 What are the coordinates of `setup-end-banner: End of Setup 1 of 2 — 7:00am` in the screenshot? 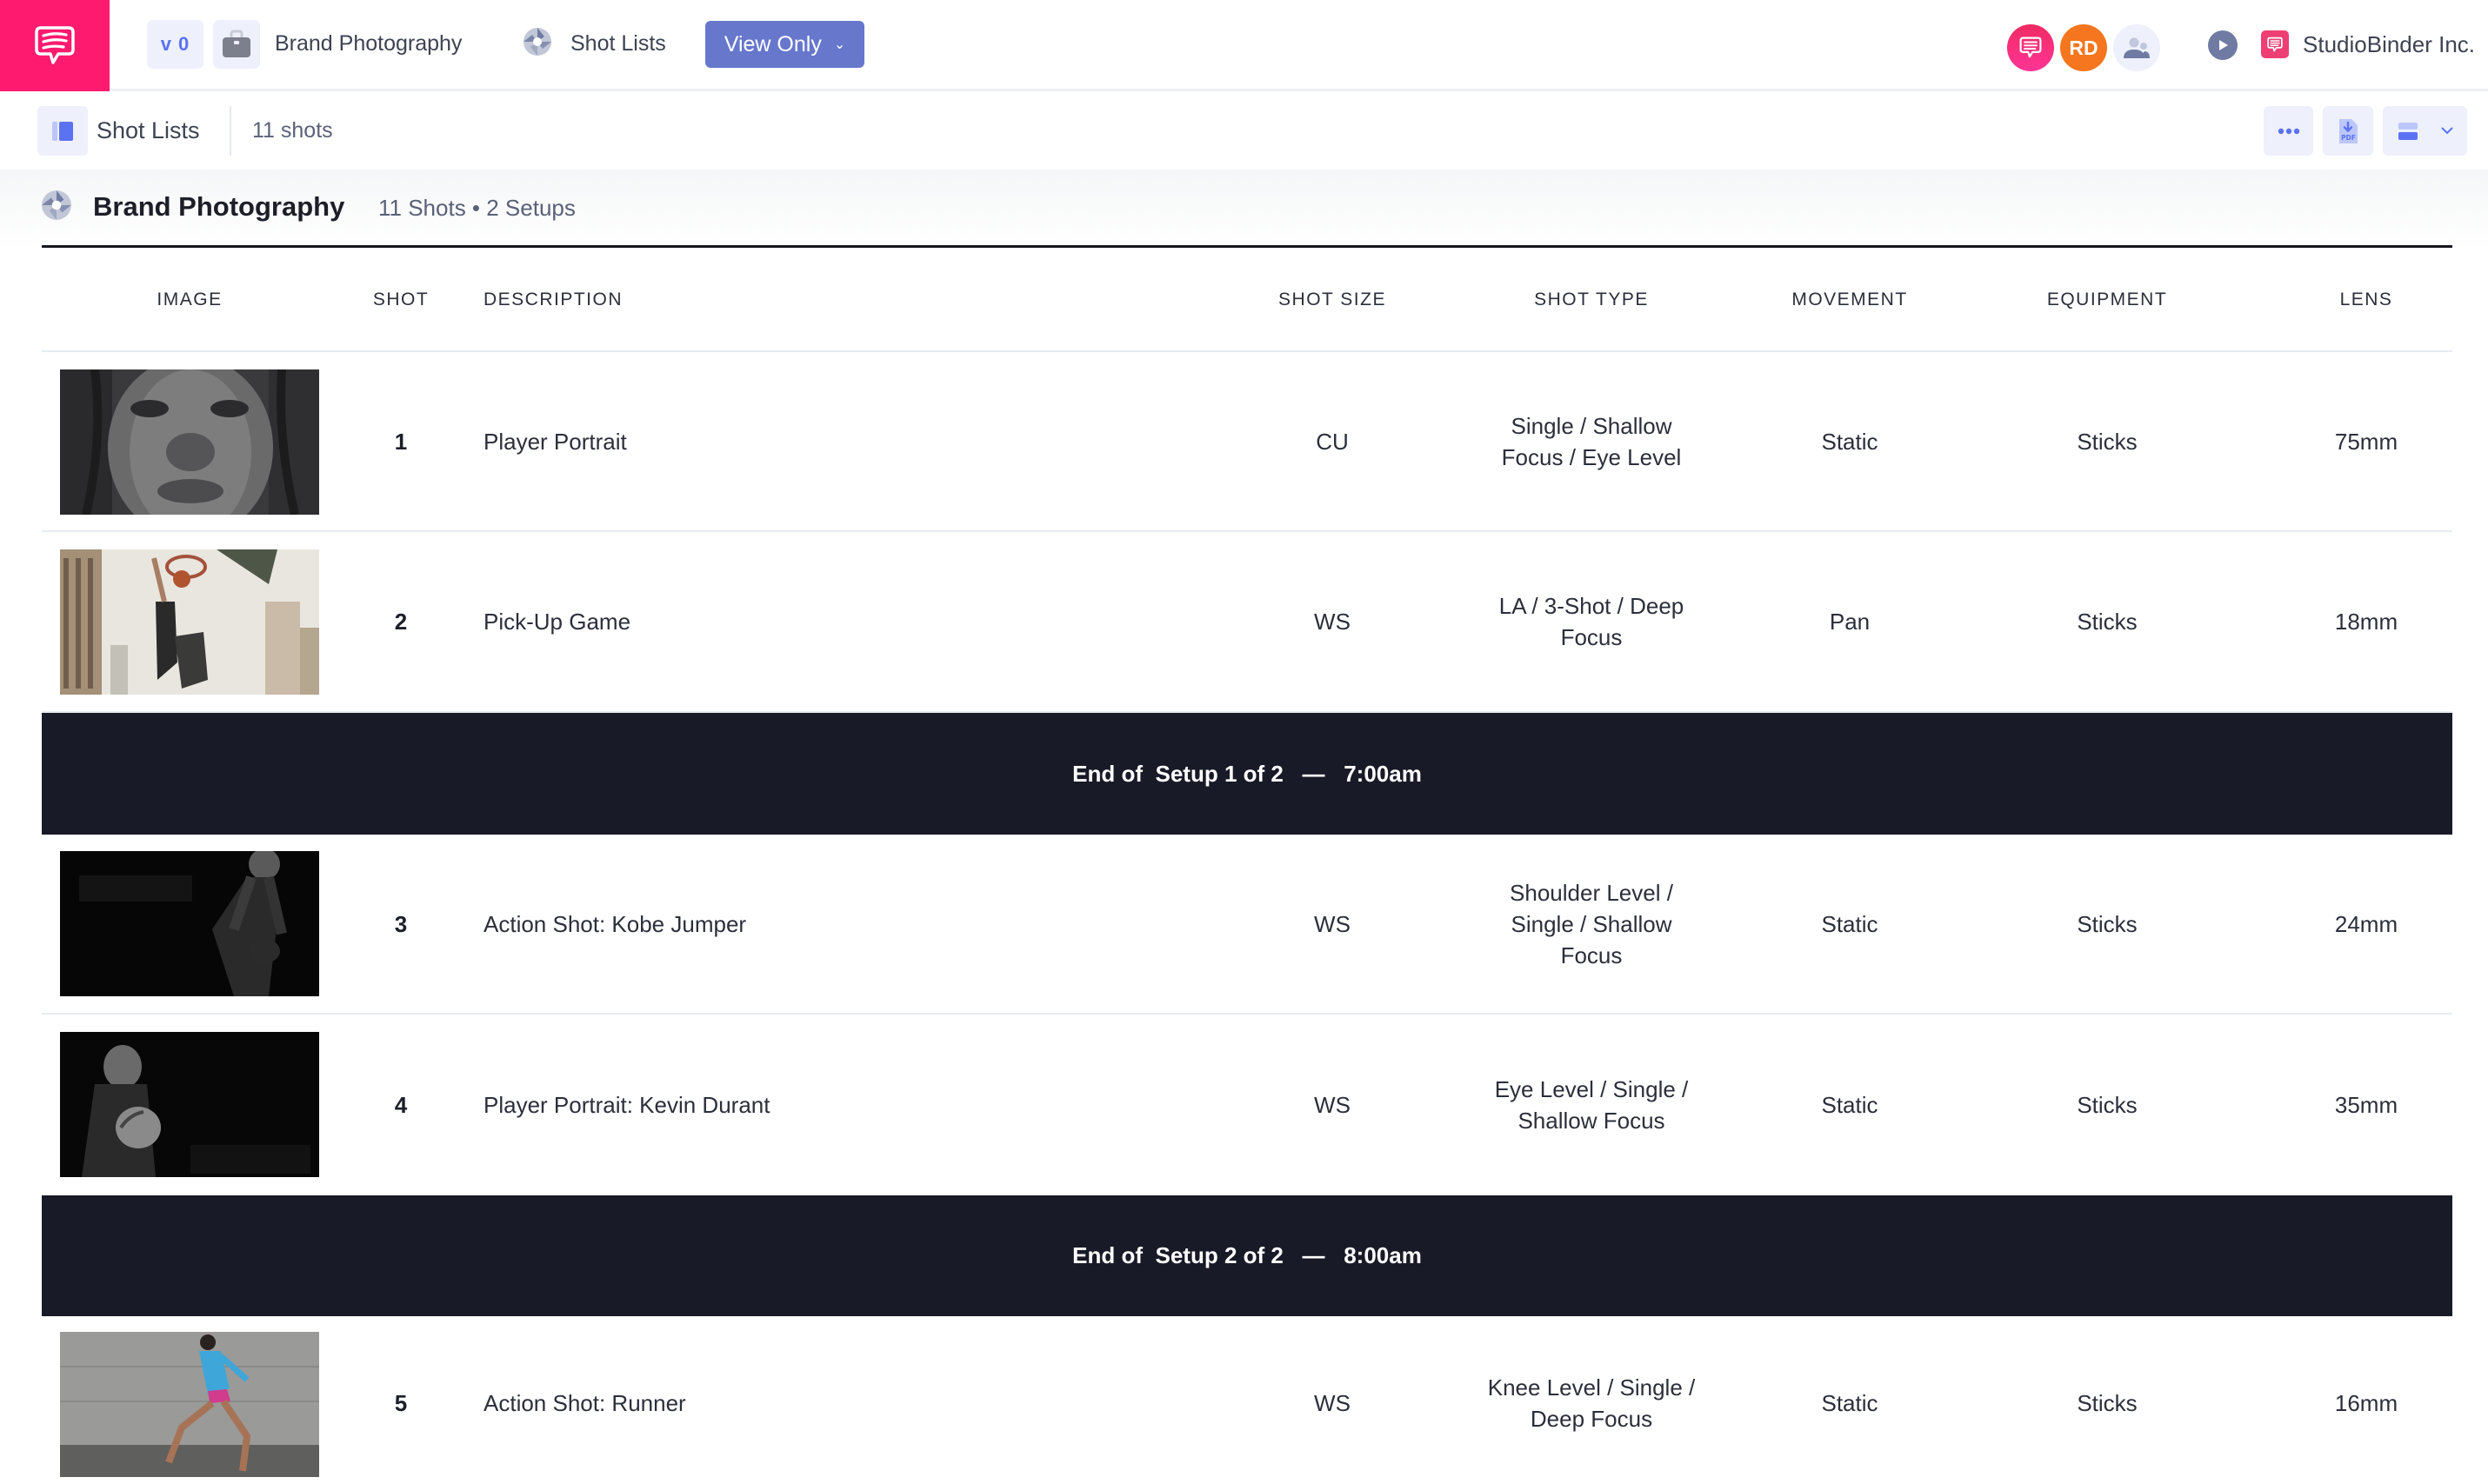 It's located at (1247, 774).